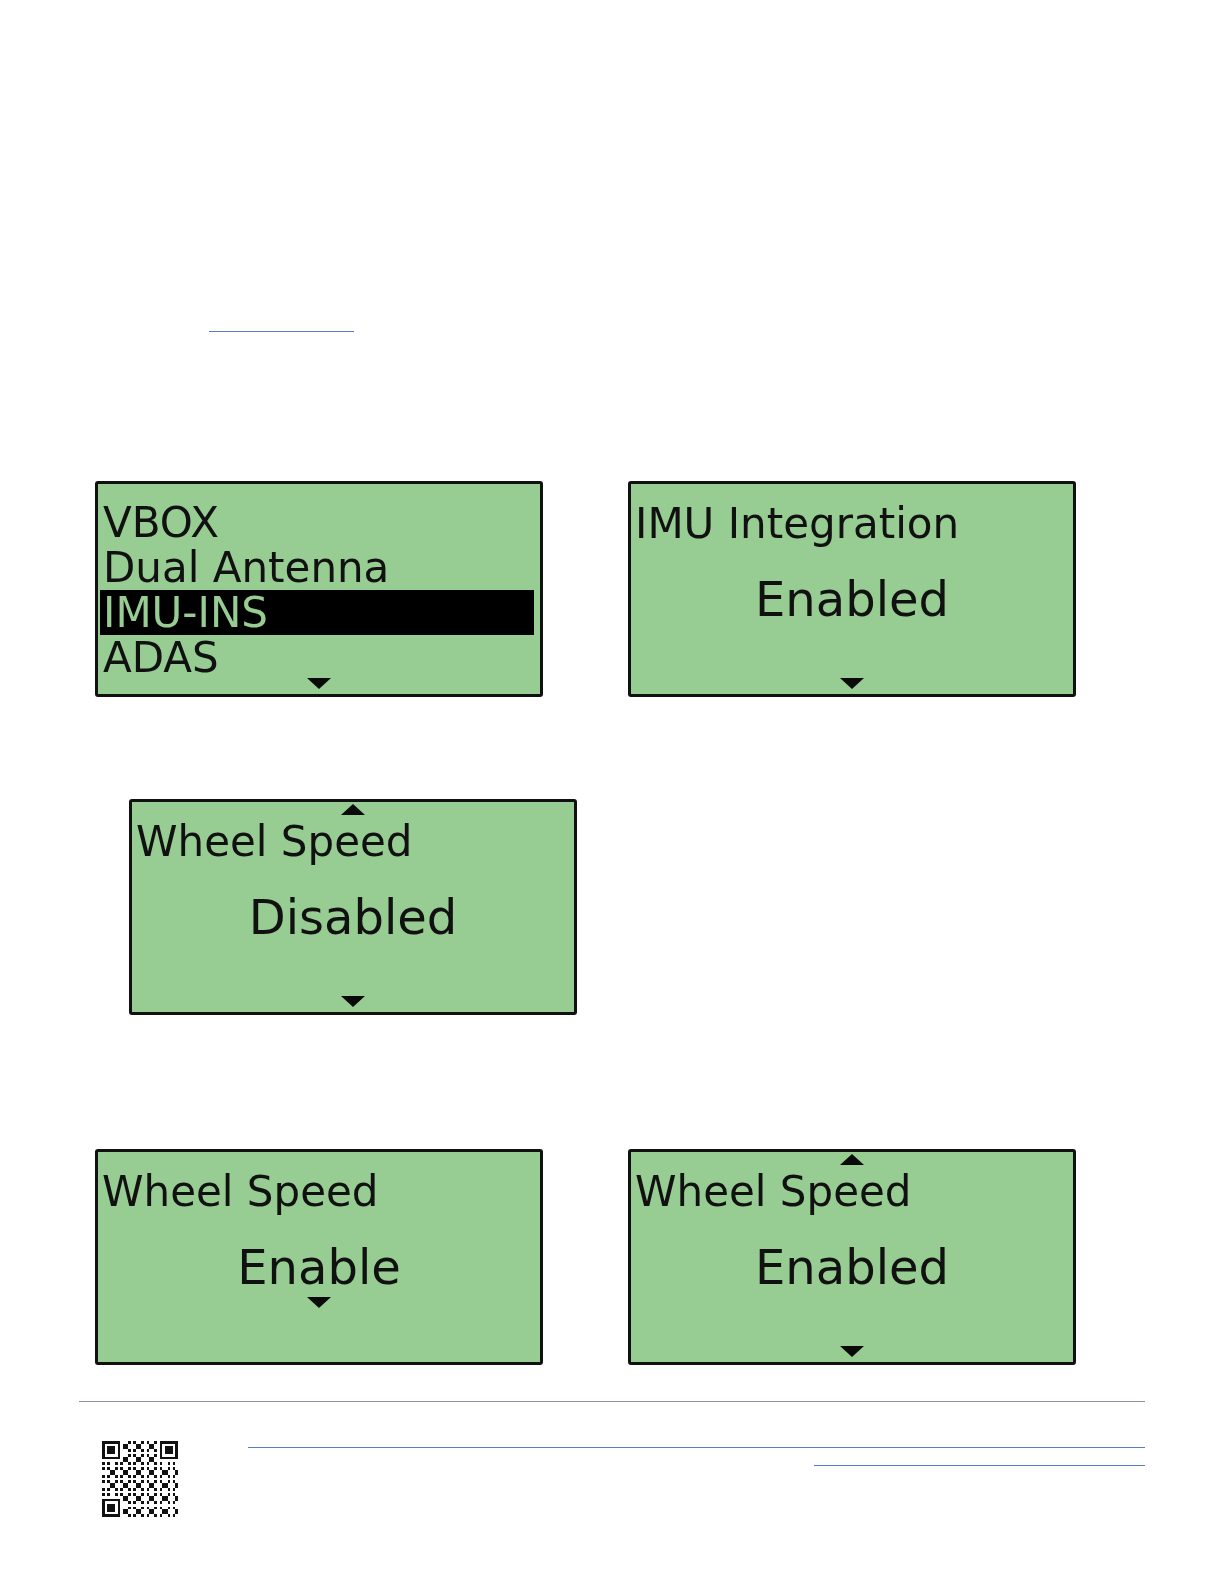  What do you see at coordinates (317, 522) in the screenshot?
I see `menu-item: VBOX` at bounding box center [317, 522].